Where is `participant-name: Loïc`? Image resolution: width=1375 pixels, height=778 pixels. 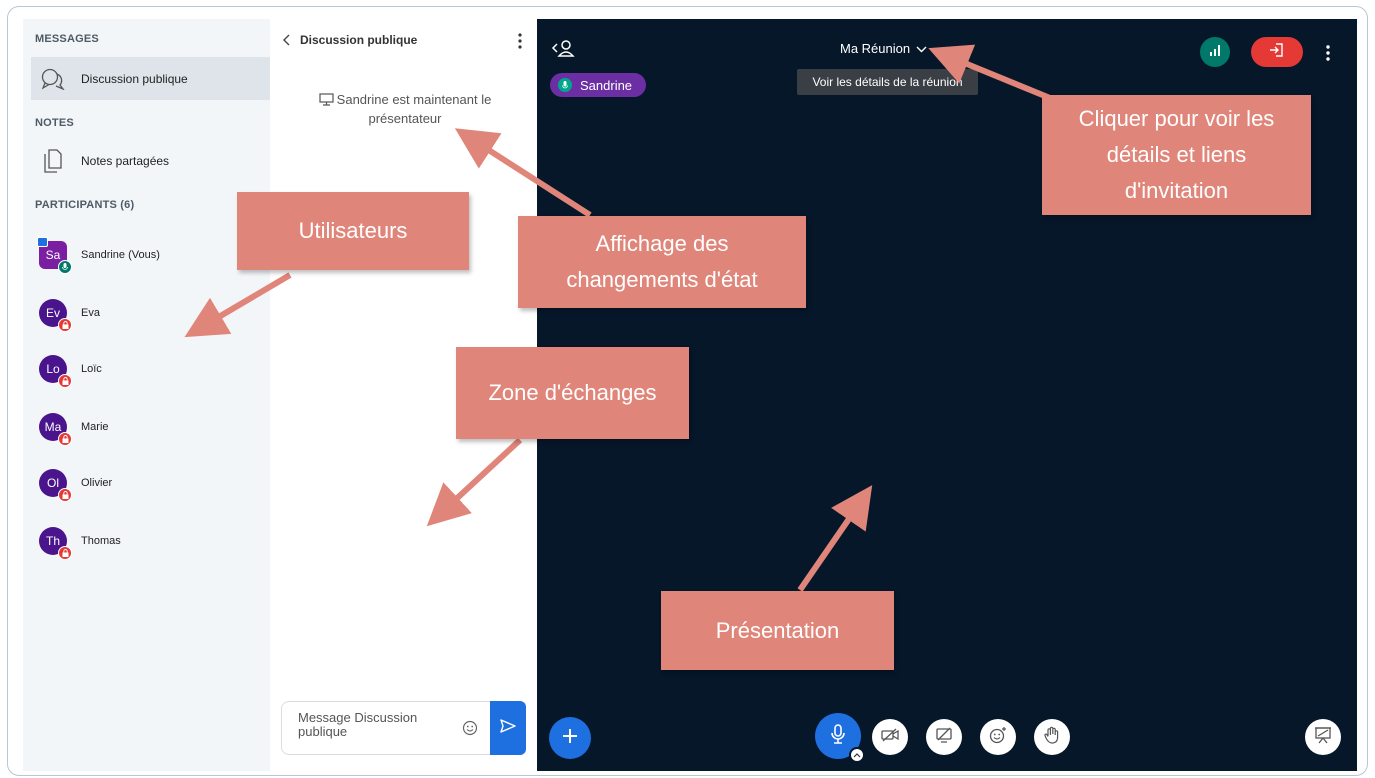
participant-name: Loïc is located at coordinates (91, 369).